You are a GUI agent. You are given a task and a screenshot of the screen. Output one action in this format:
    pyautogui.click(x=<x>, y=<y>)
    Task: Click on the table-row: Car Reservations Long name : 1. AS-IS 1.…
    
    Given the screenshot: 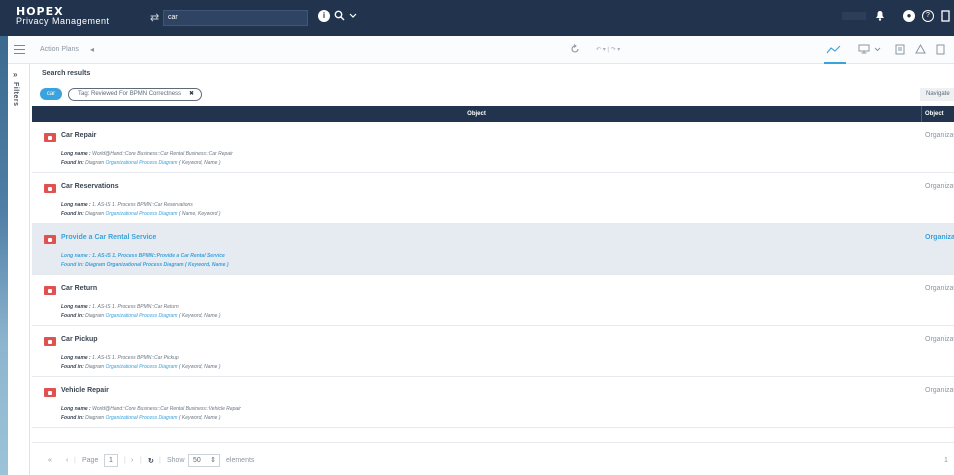 What is the action you would take?
    pyautogui.click(x=493, y=198)
    